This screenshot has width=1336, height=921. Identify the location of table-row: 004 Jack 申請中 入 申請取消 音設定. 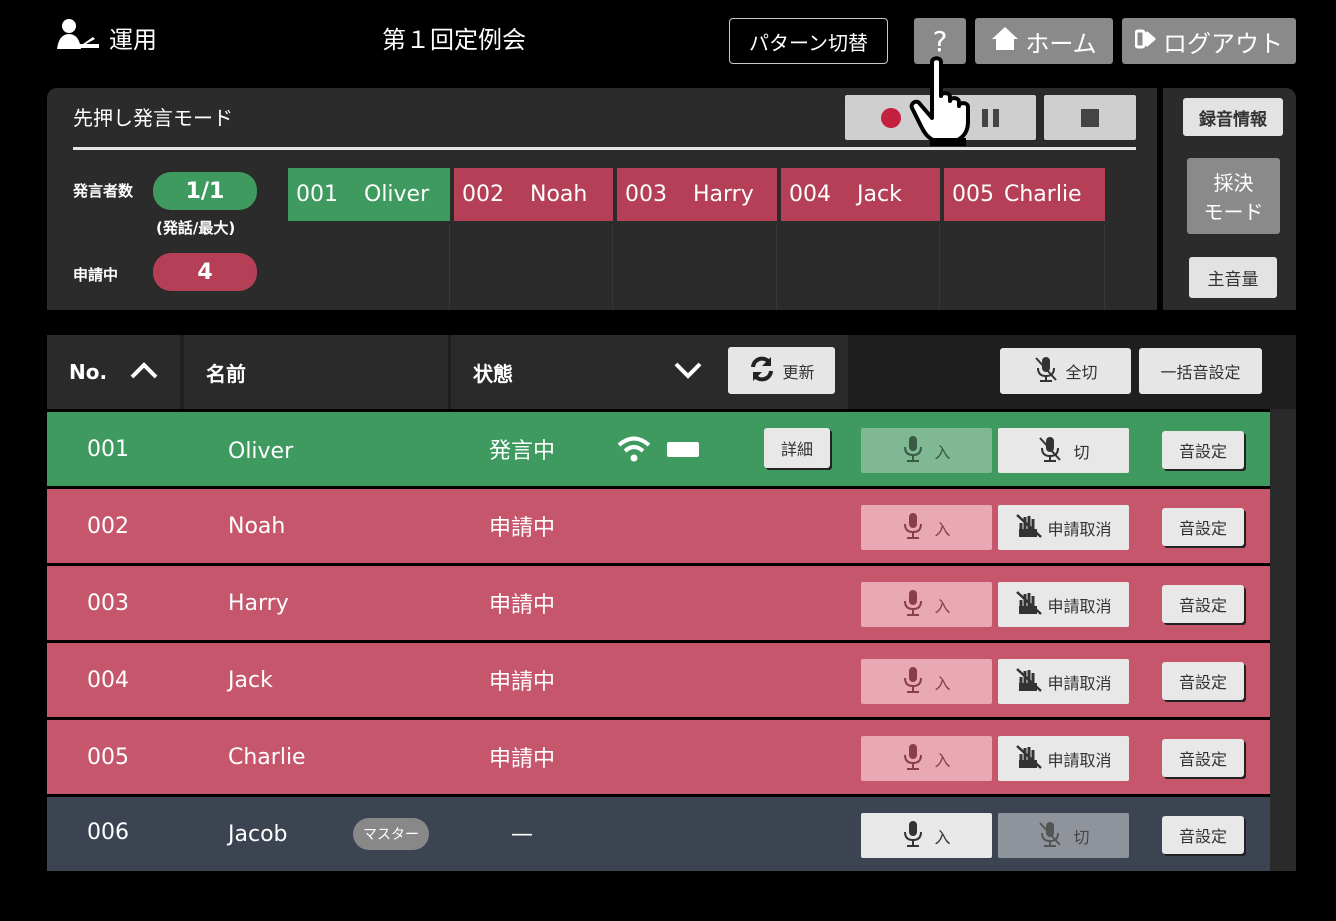
(658, 680).